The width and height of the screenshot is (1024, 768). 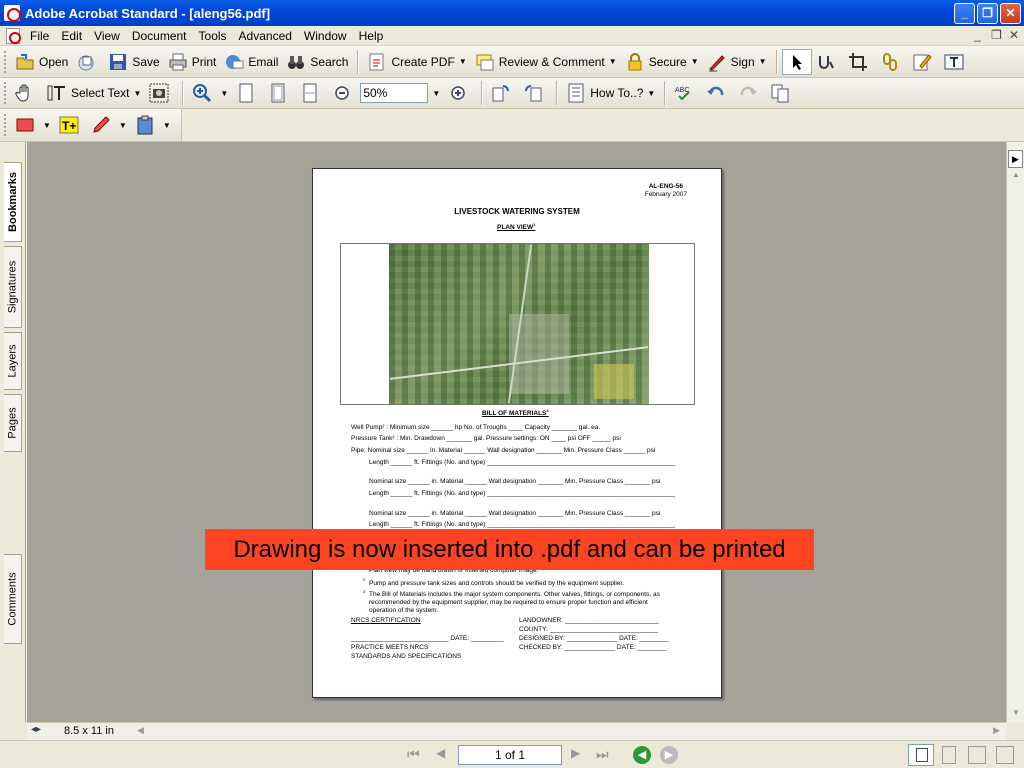 I want to click on tab-pages: Pages, so click(x=13, y=423).